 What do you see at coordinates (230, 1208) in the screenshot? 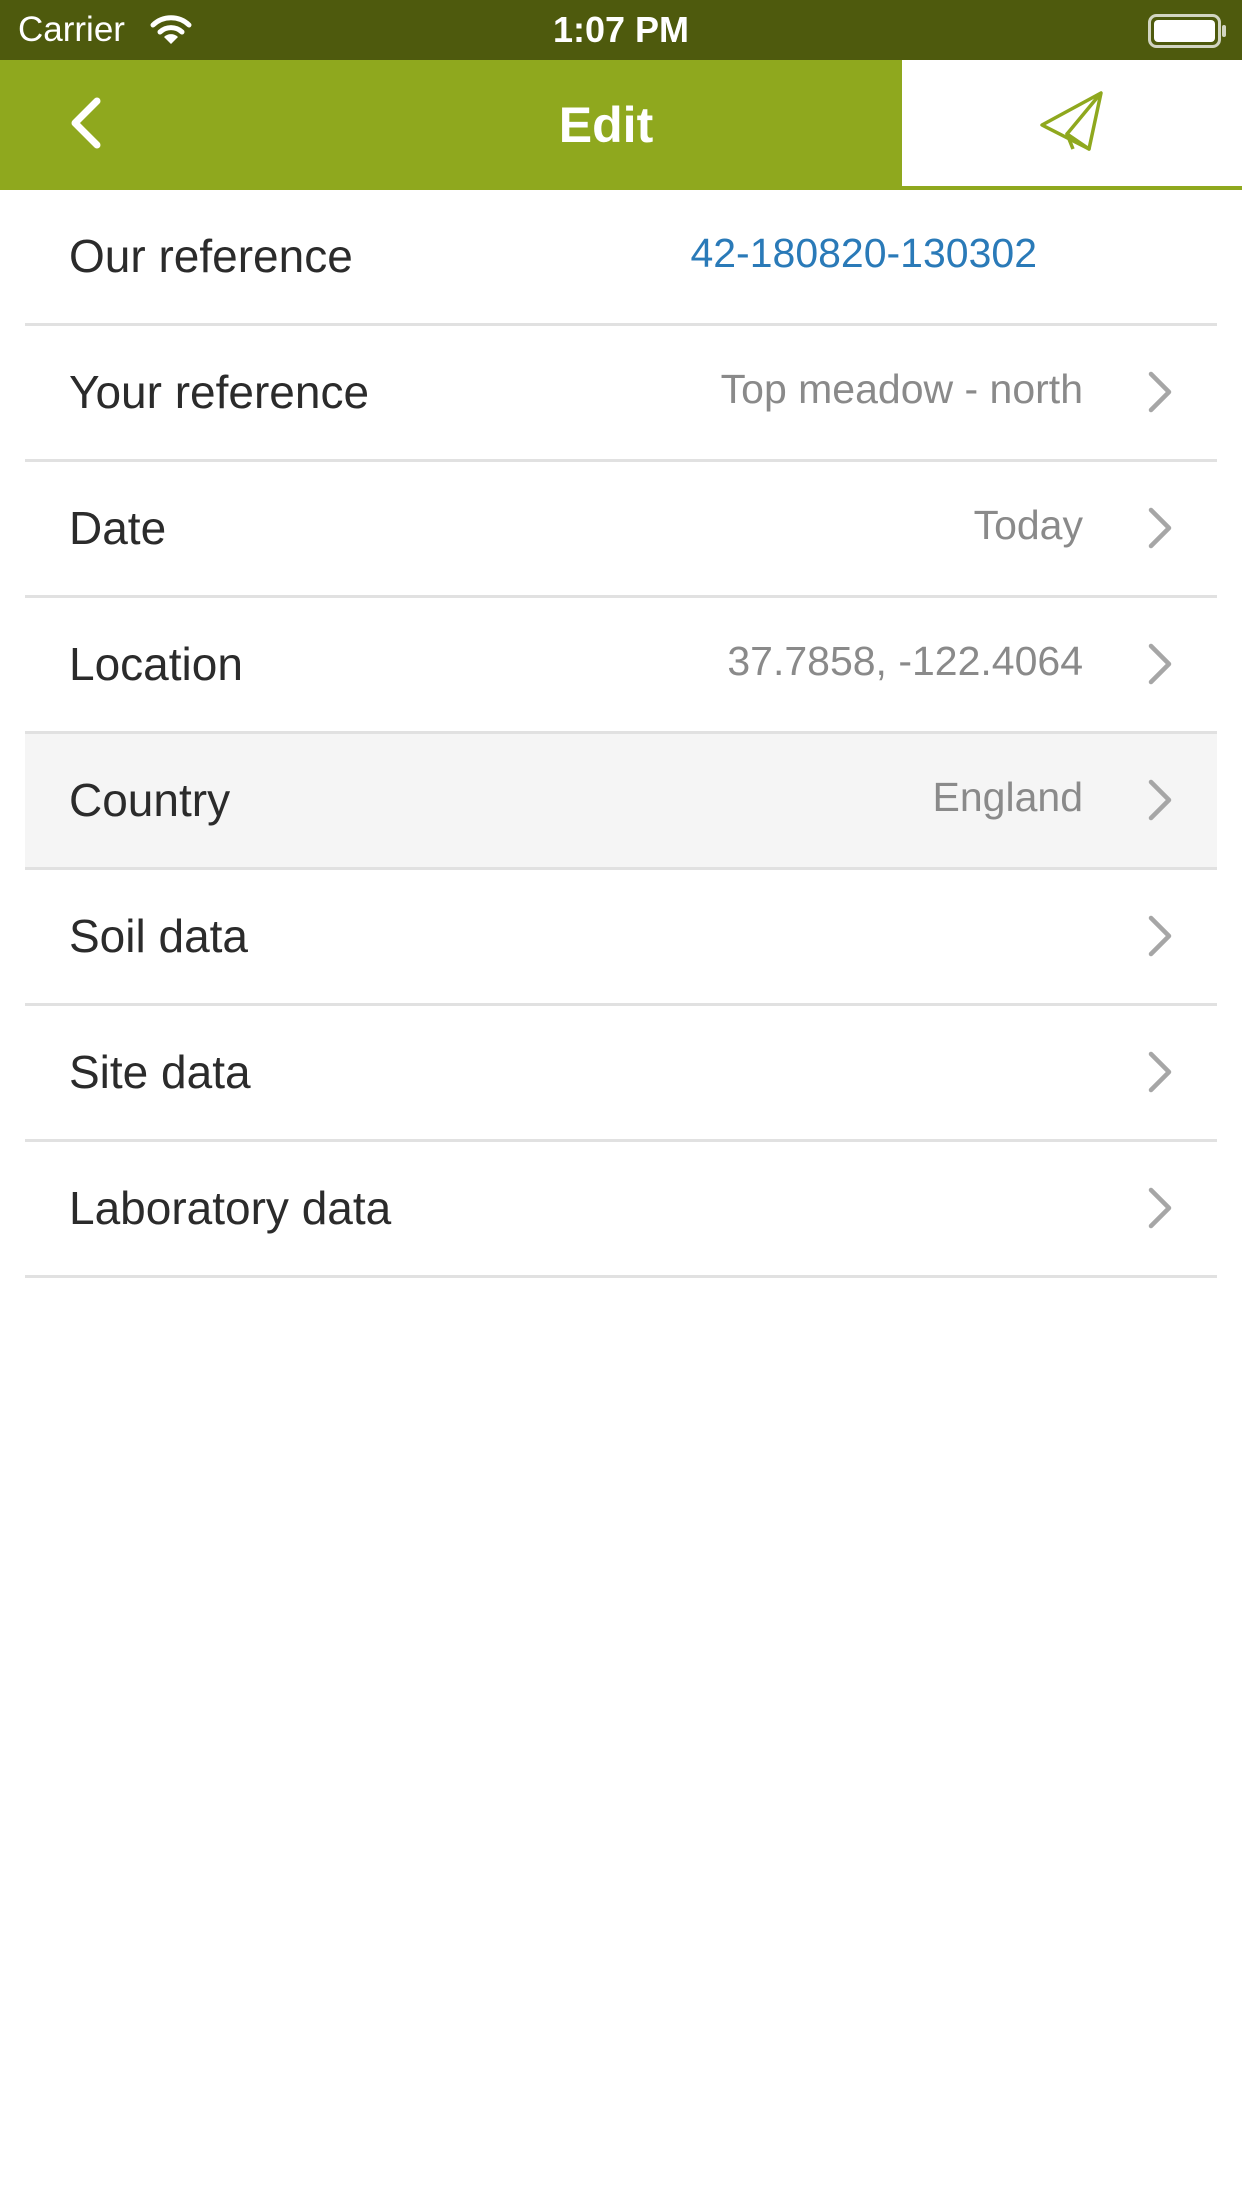
I see `row-label: Laboratory data` at bounding box center [230, 1208].